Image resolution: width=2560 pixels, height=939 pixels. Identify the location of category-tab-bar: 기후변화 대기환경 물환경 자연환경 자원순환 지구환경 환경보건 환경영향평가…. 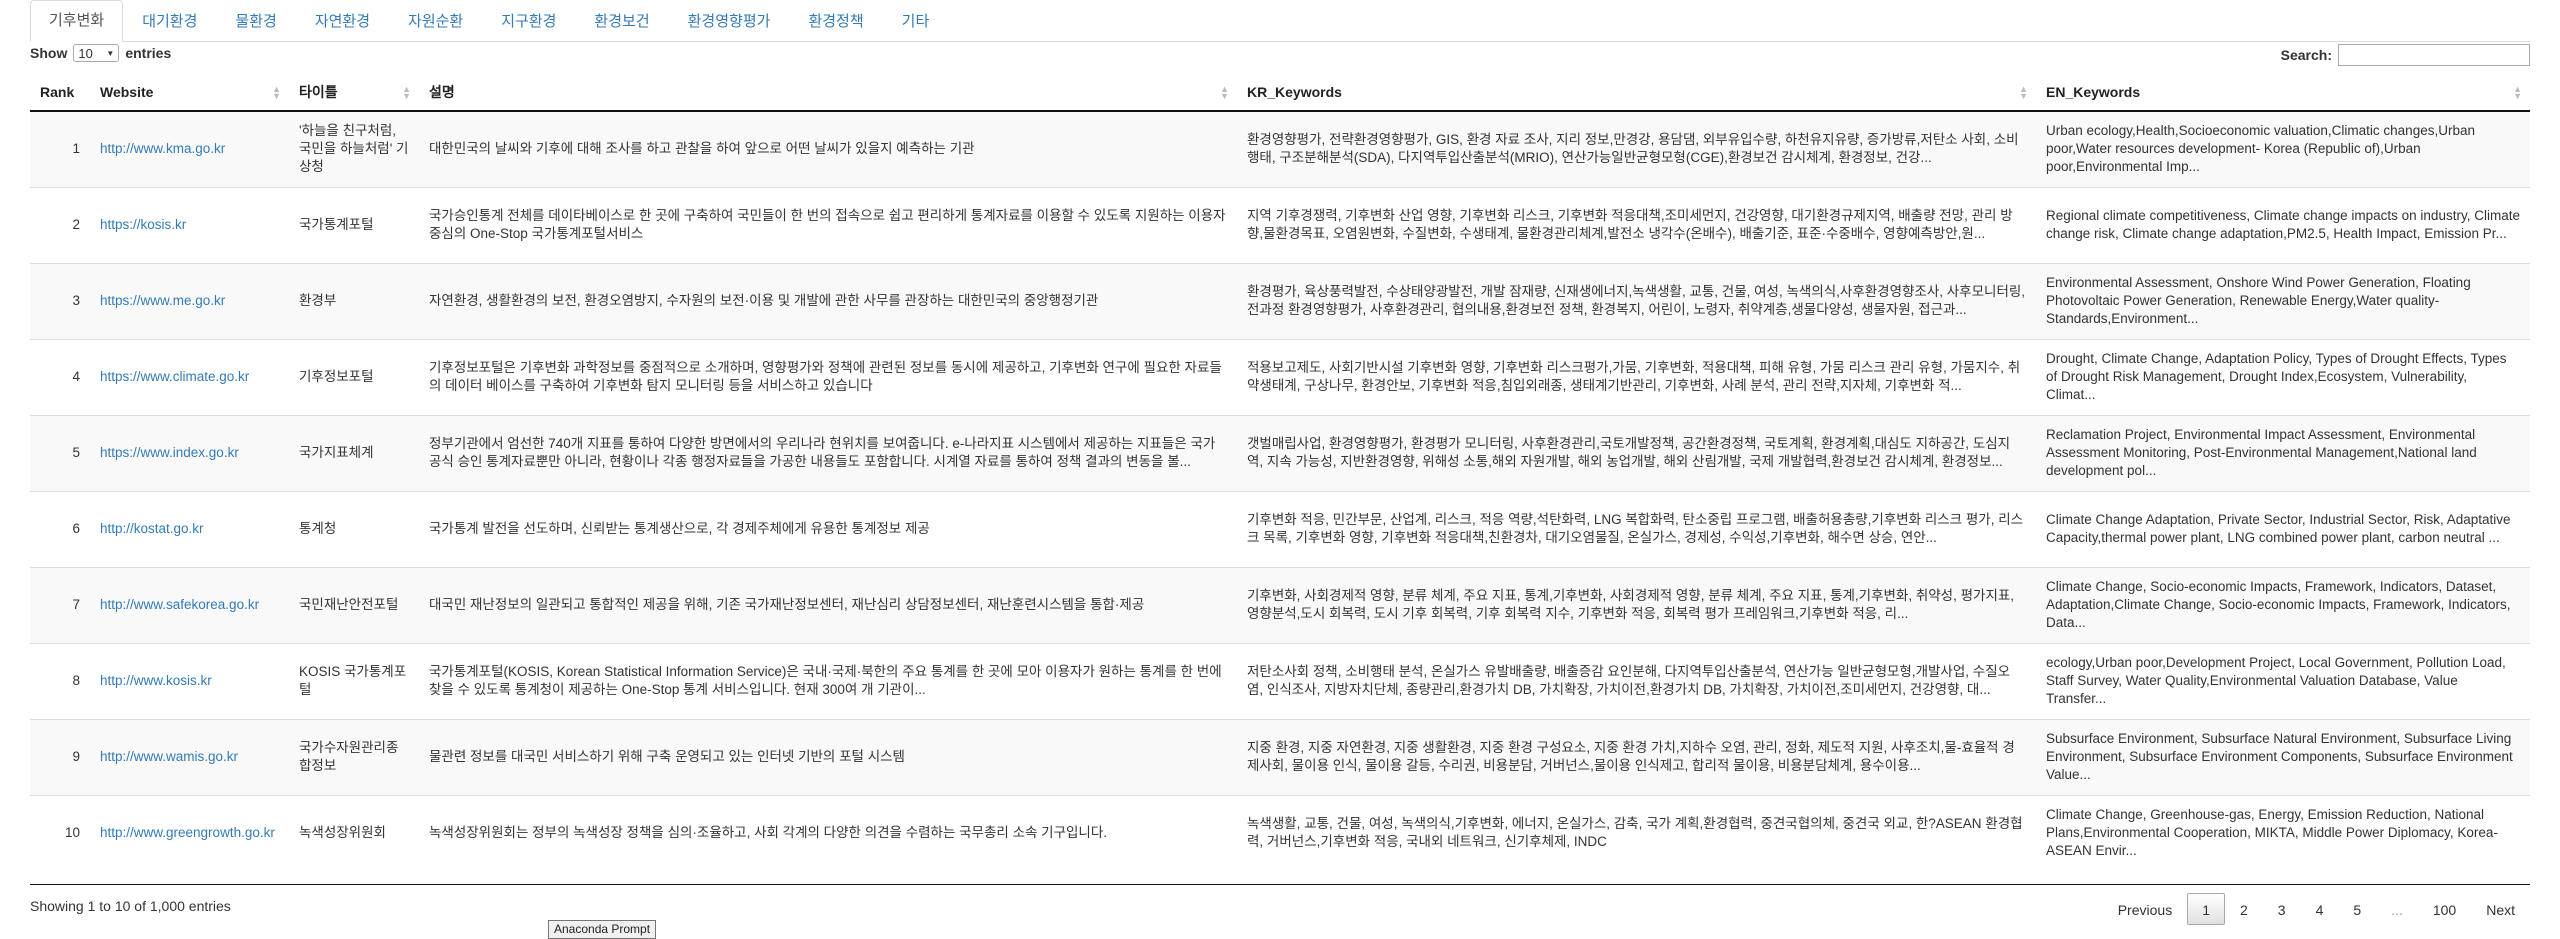
(1280, 21).